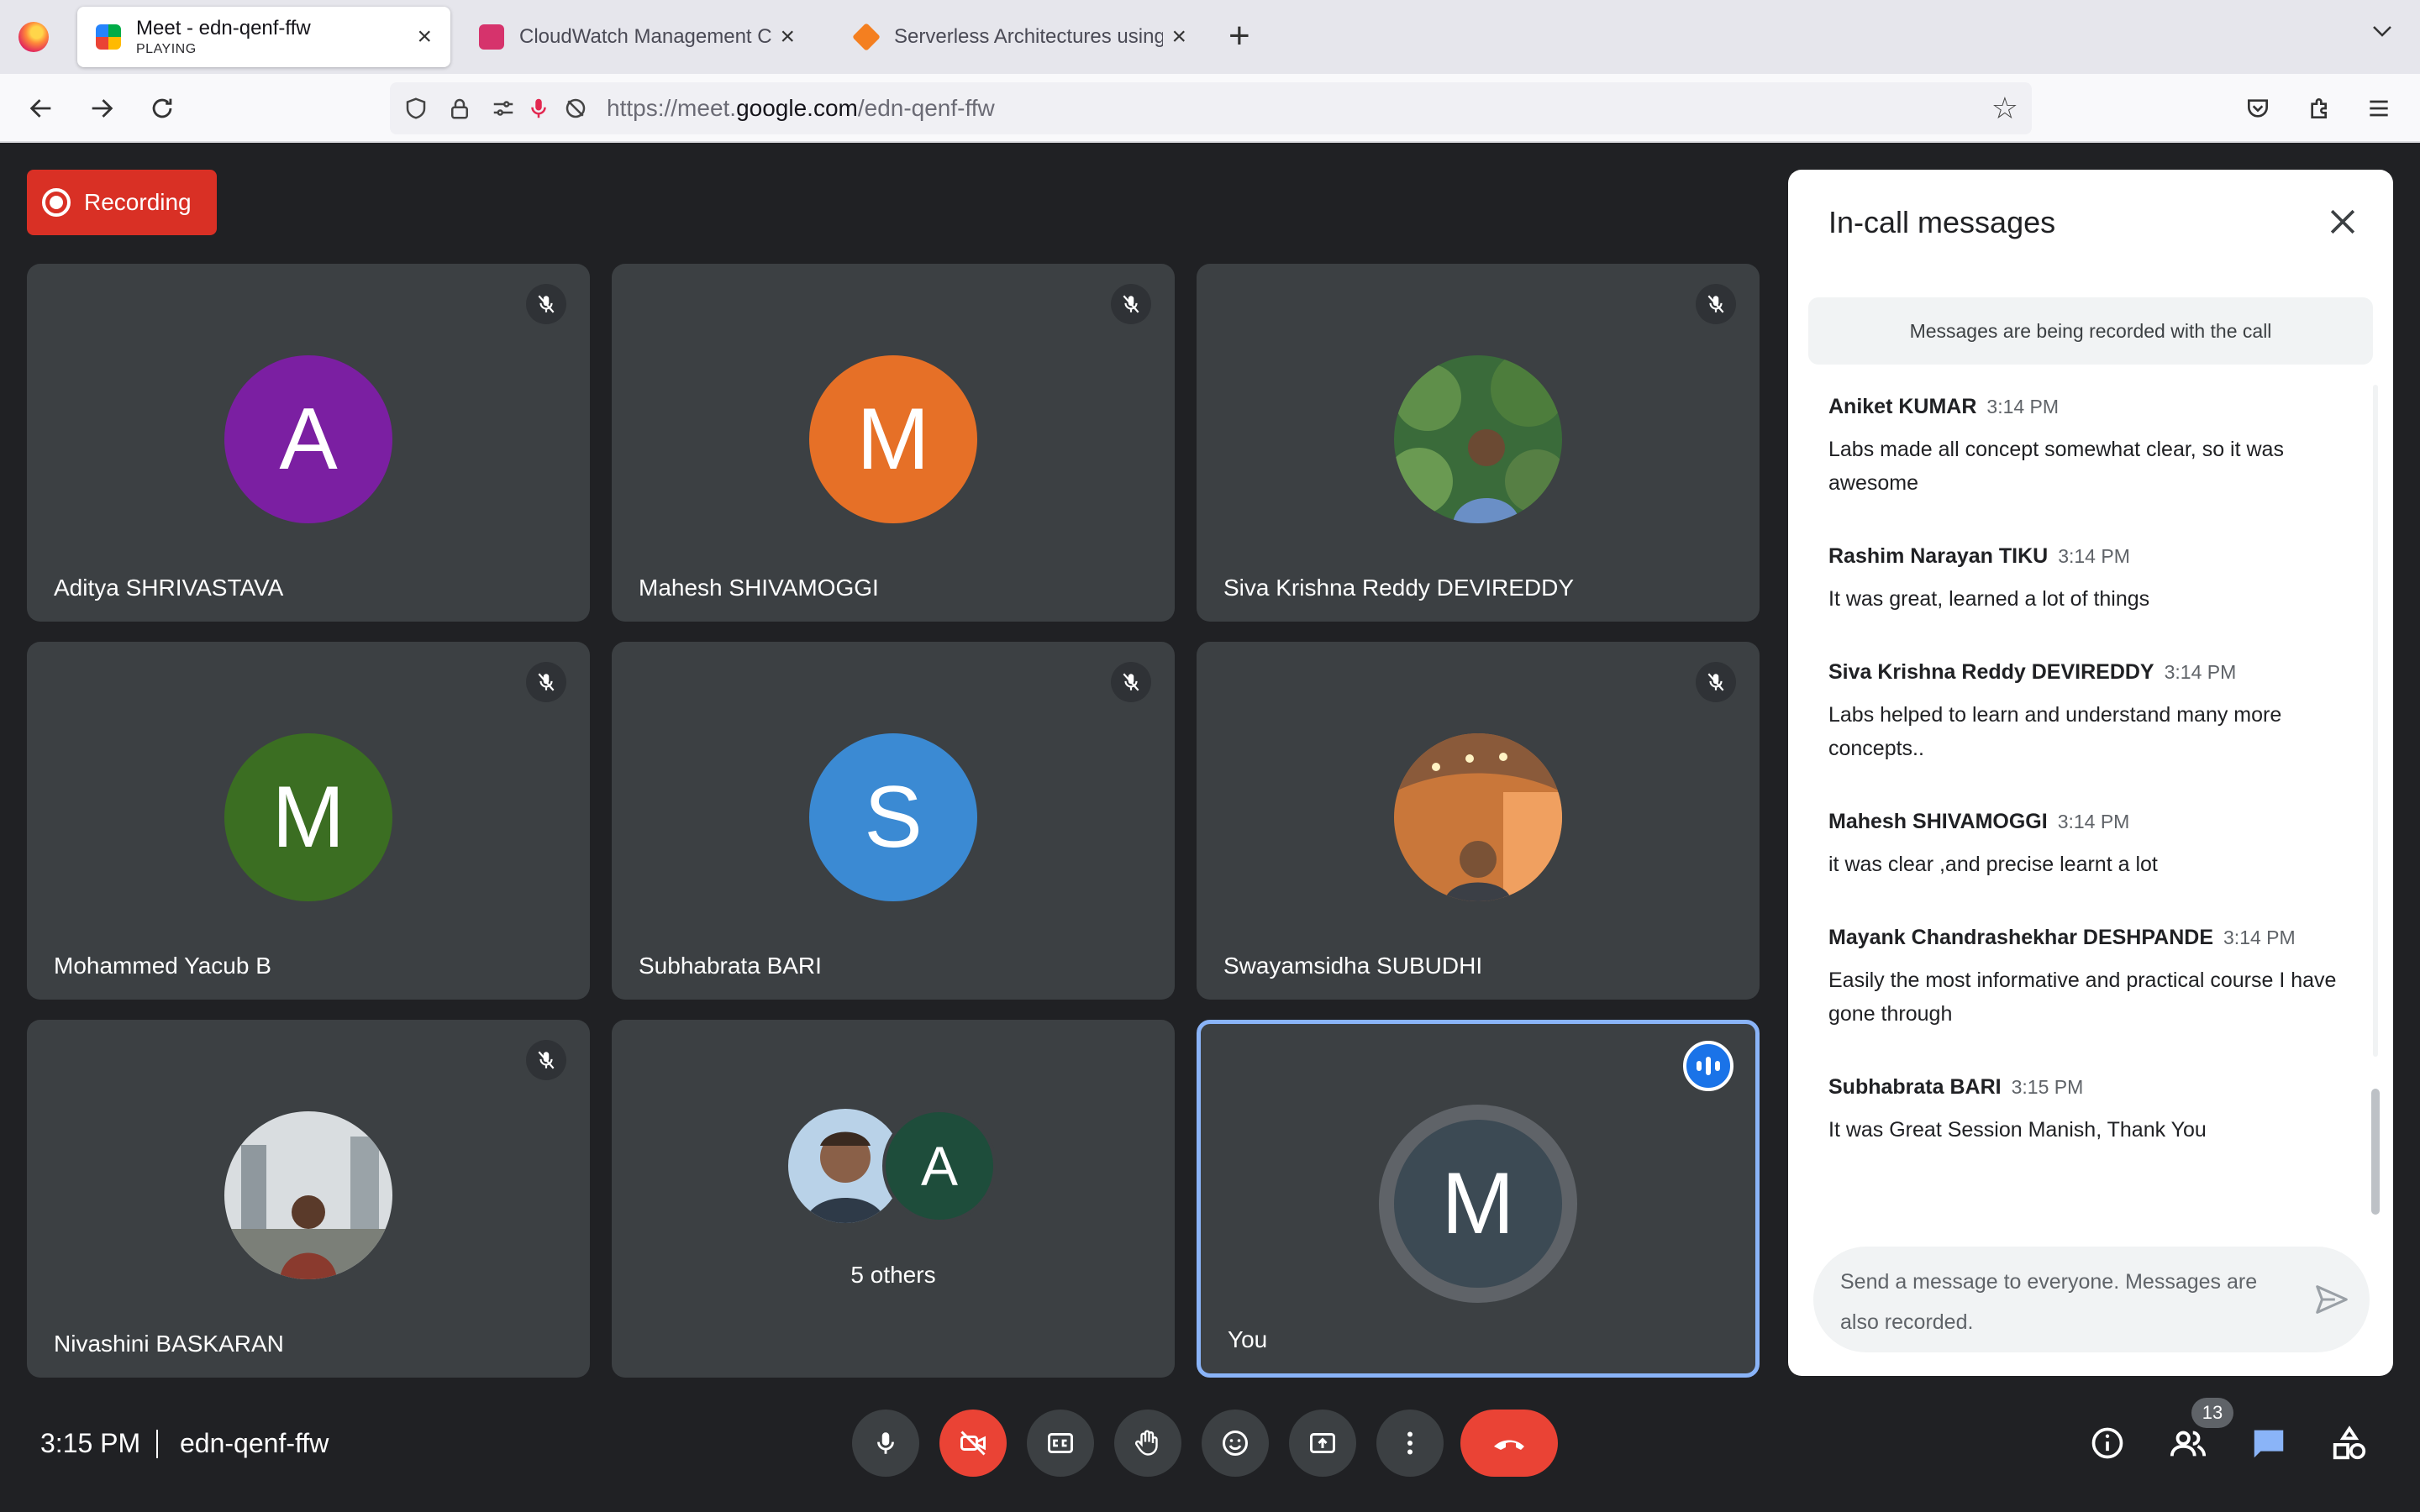  Describe the element at coordinates (867, 37) in the screenshot. I see `aws-icon` at that location.